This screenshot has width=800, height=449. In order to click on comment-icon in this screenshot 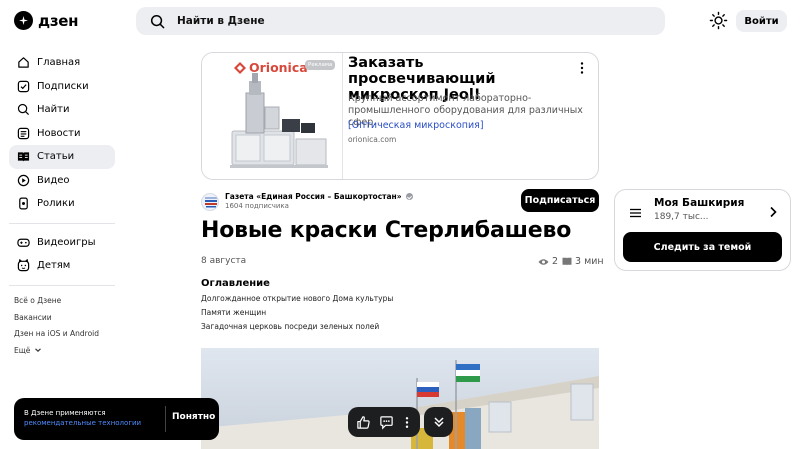, I will do `click(386, 422)`.